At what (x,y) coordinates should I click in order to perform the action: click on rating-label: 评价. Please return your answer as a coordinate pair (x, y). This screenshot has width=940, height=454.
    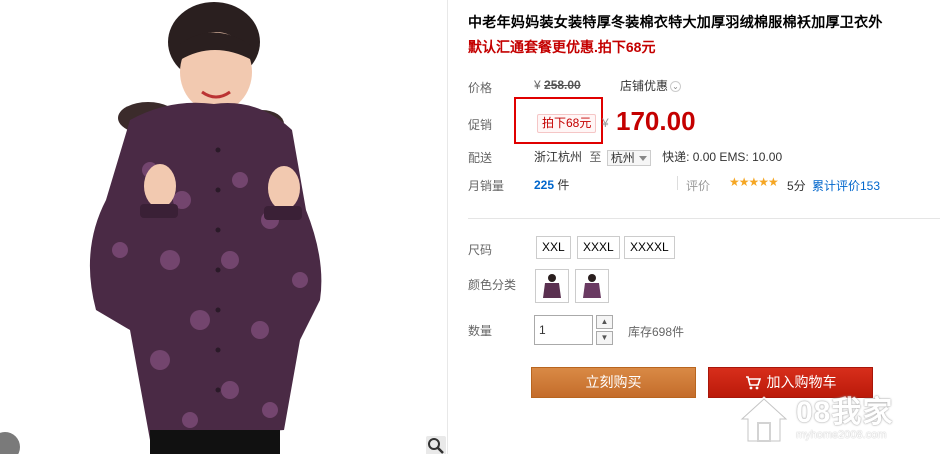
    Looking at the image, I should click on (698, 186).